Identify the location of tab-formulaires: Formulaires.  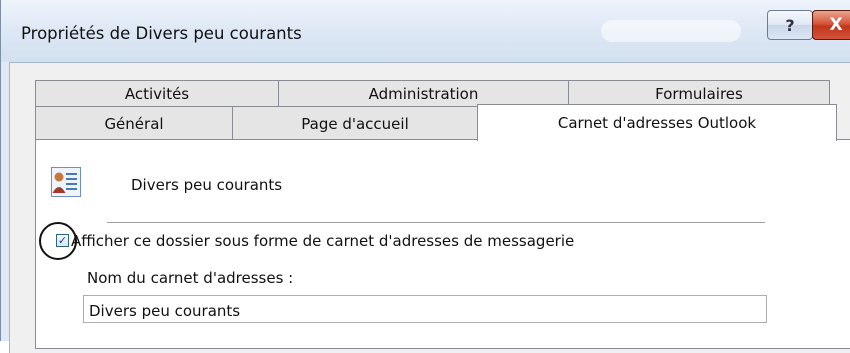
(699, 93).